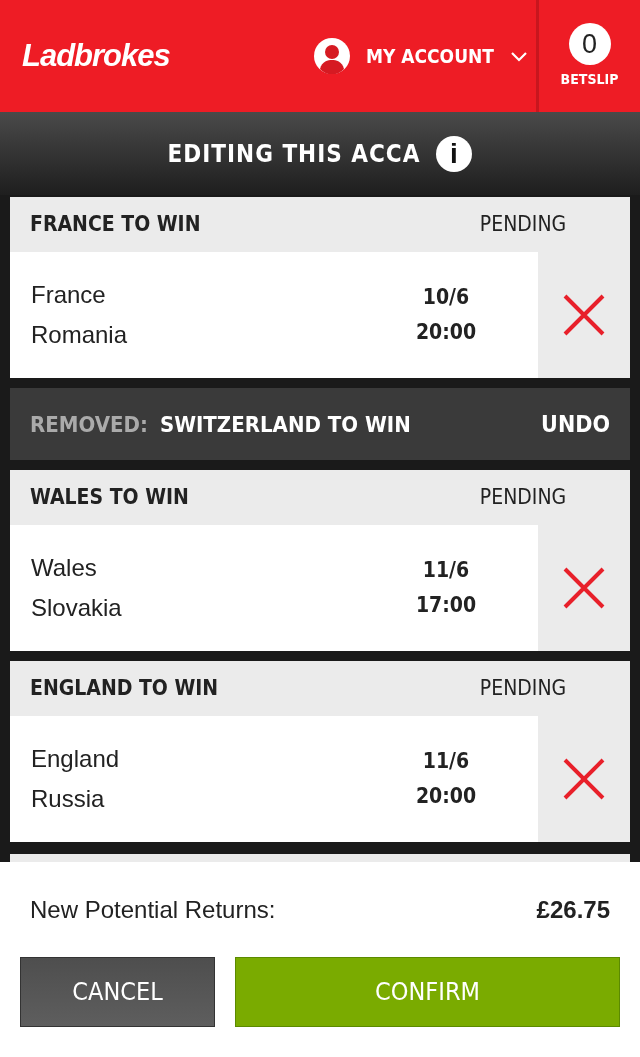 This screenshot has width=640, height=1057. I want to click on banner-title: EDITING THIS ACCA, so click(294, 154).